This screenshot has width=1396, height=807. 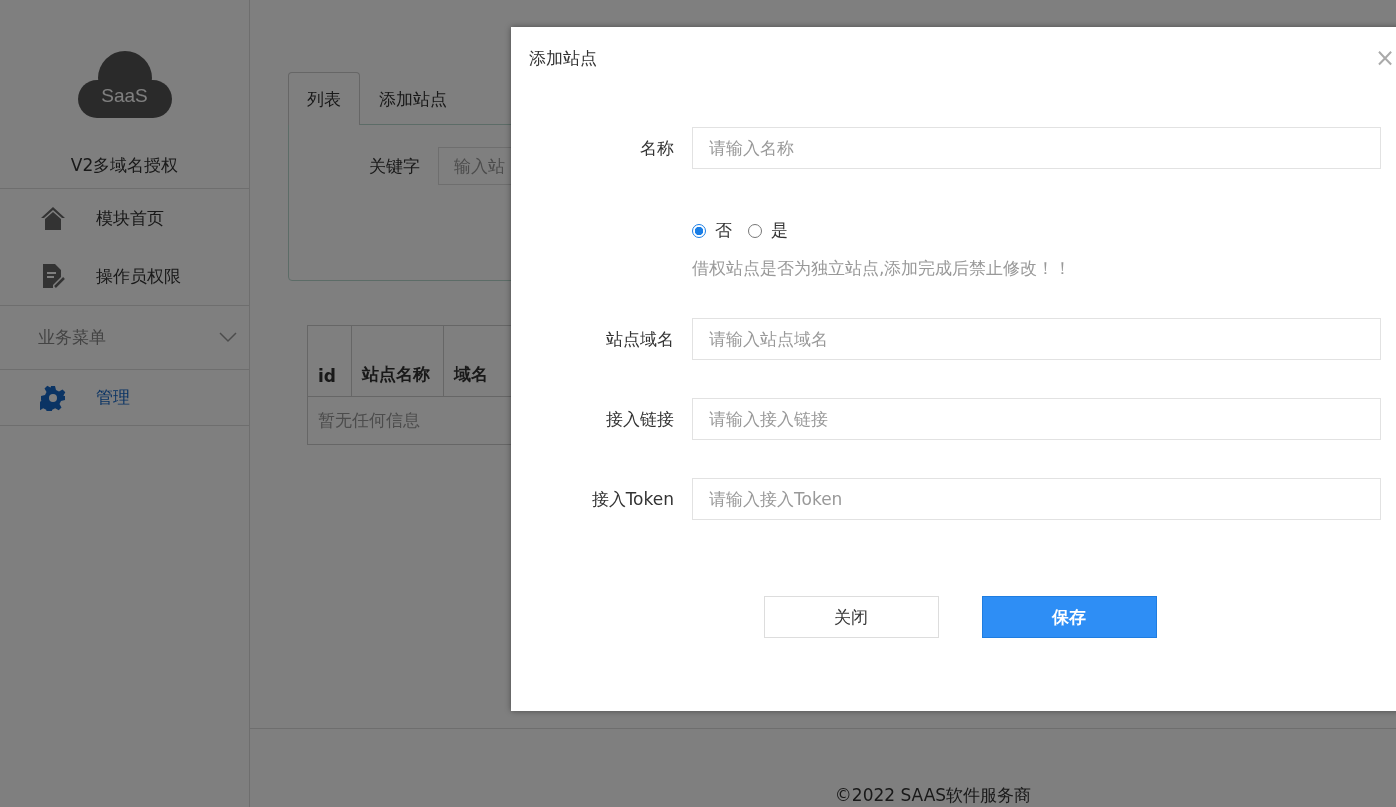 What do you see at coordinates (882, 268) in the screenshot?
I see `hint-text: 借权站点是否为独立站点,添加完成后禁止修改！！` at bounding box center [882, 268].